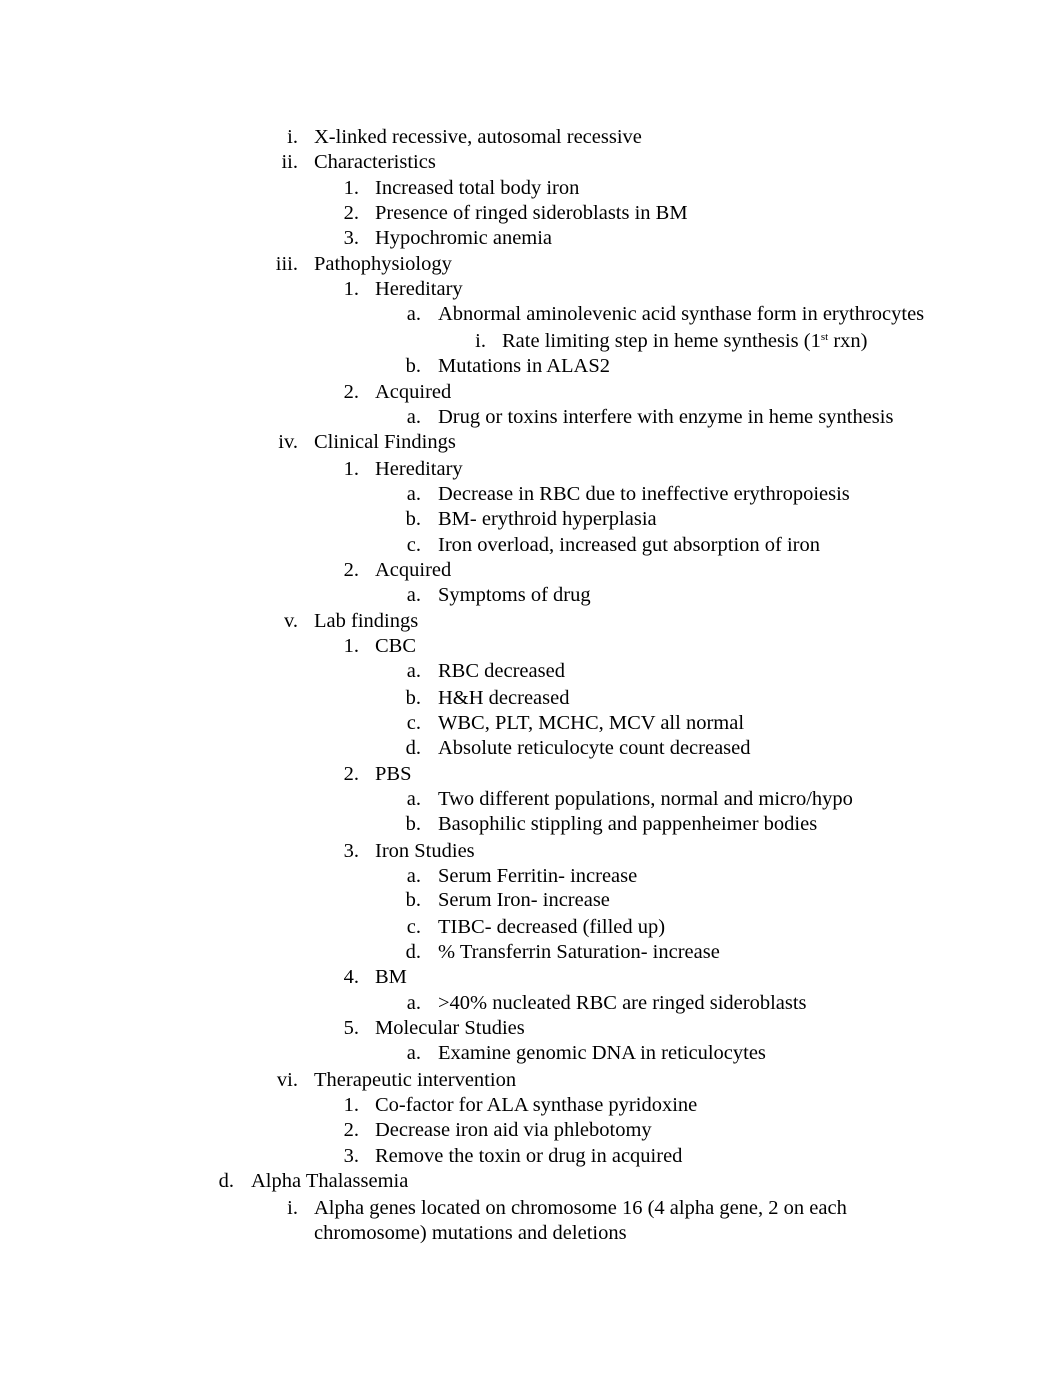  Describe the element at coordinates (477, 188) in the screenshot. I see `item-text: Increased total body iron` at that location.